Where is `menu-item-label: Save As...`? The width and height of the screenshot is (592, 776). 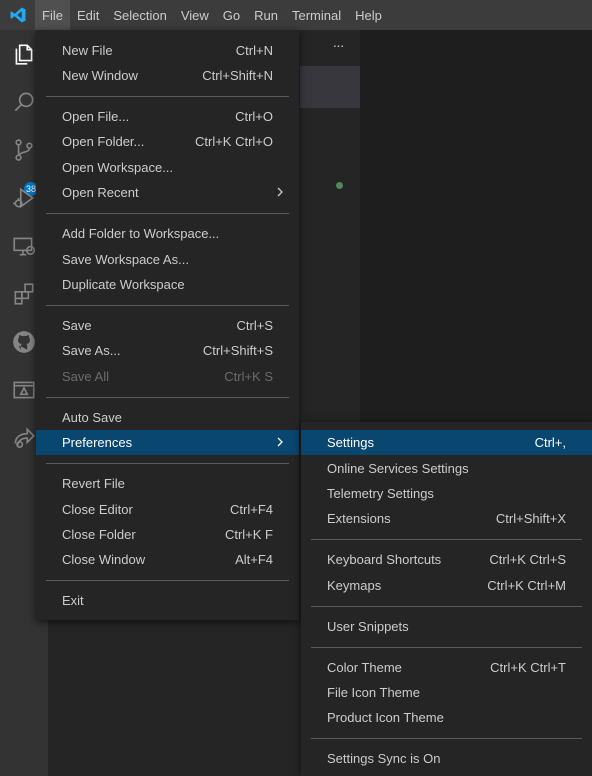 menu-item-label: Save As... is located at coordinates (91, 350).